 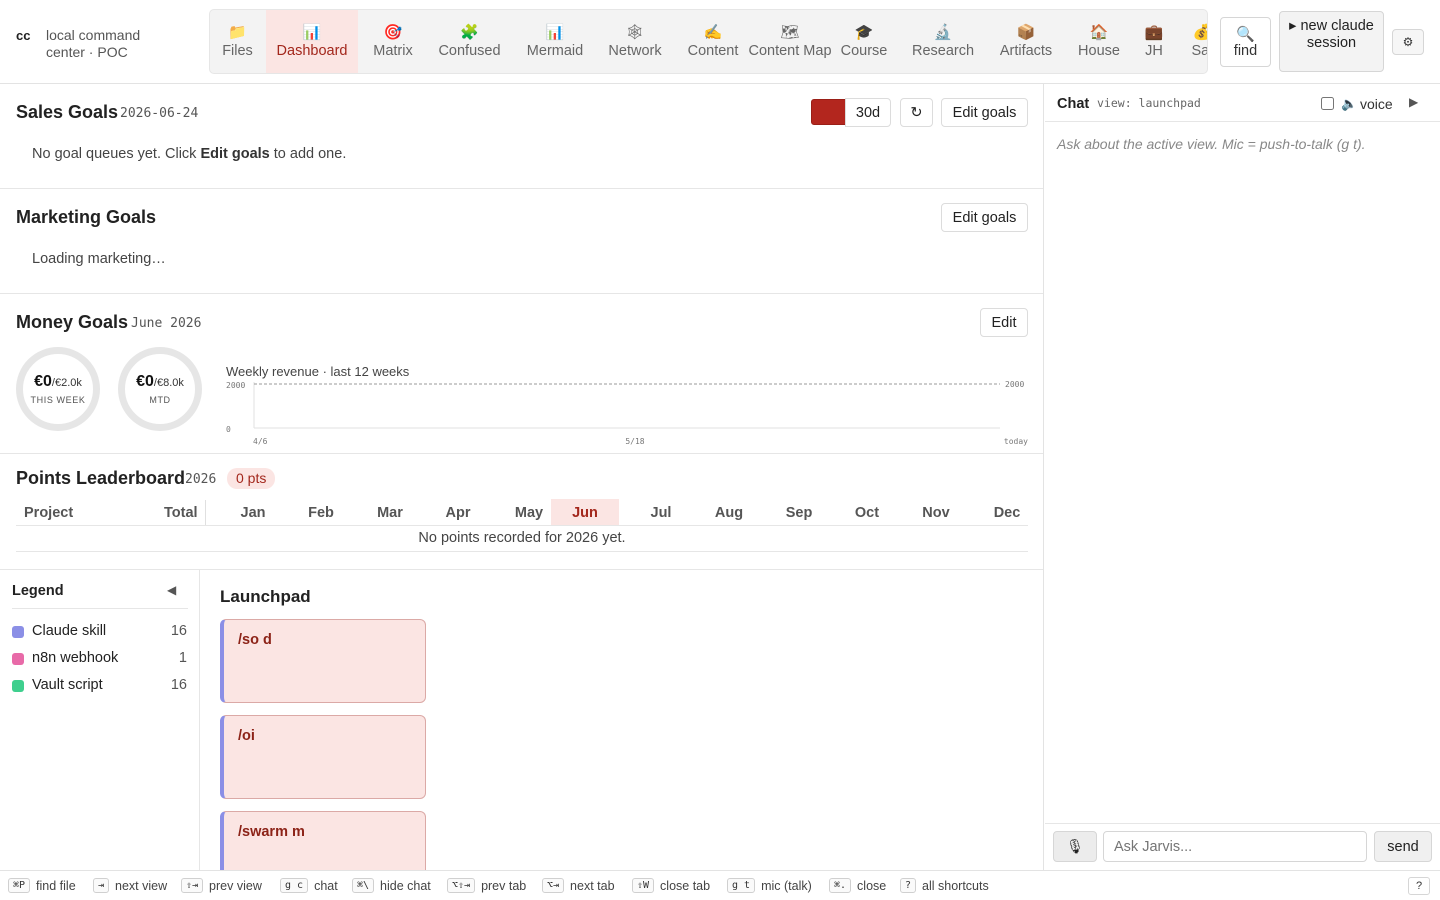 I want to click on tab-research: 🔬 Research, so click(x=943, y=41).